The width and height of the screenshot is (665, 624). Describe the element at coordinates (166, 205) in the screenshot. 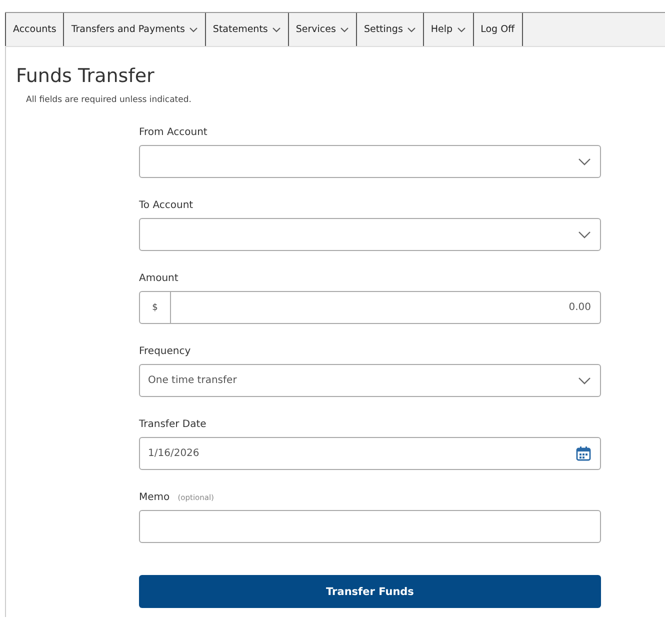

I see `field-label: To Account` at that location.